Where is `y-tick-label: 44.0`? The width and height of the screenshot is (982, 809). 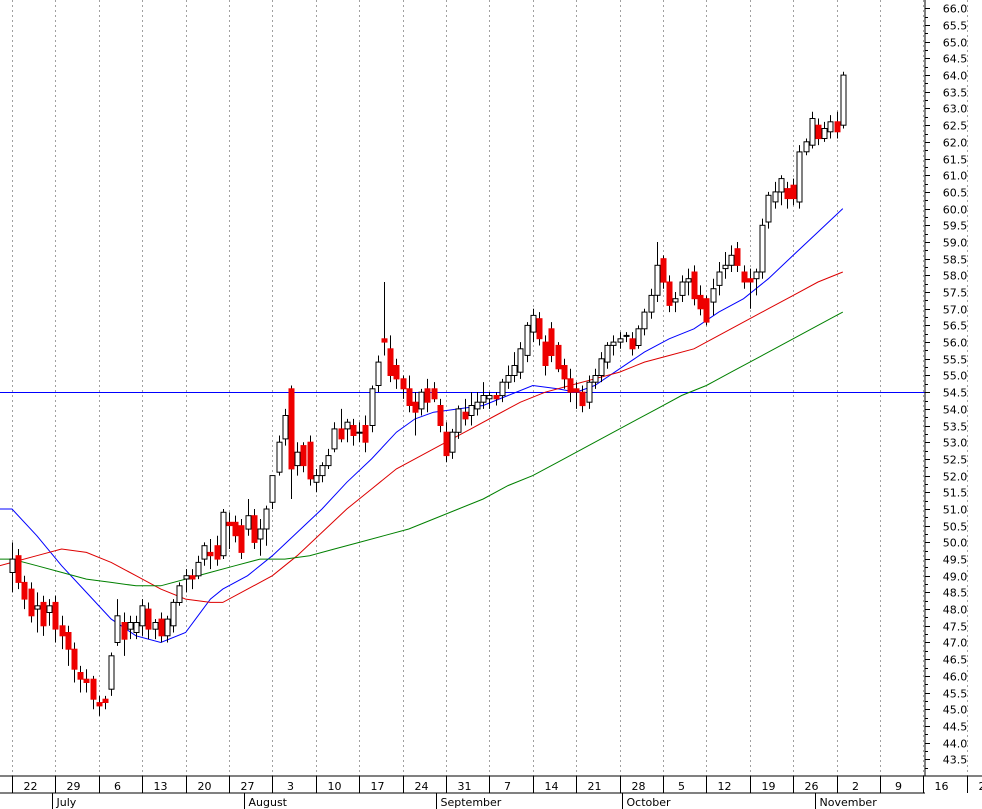 y-tick-label: 44.0 is located at coordinates (955, 744).